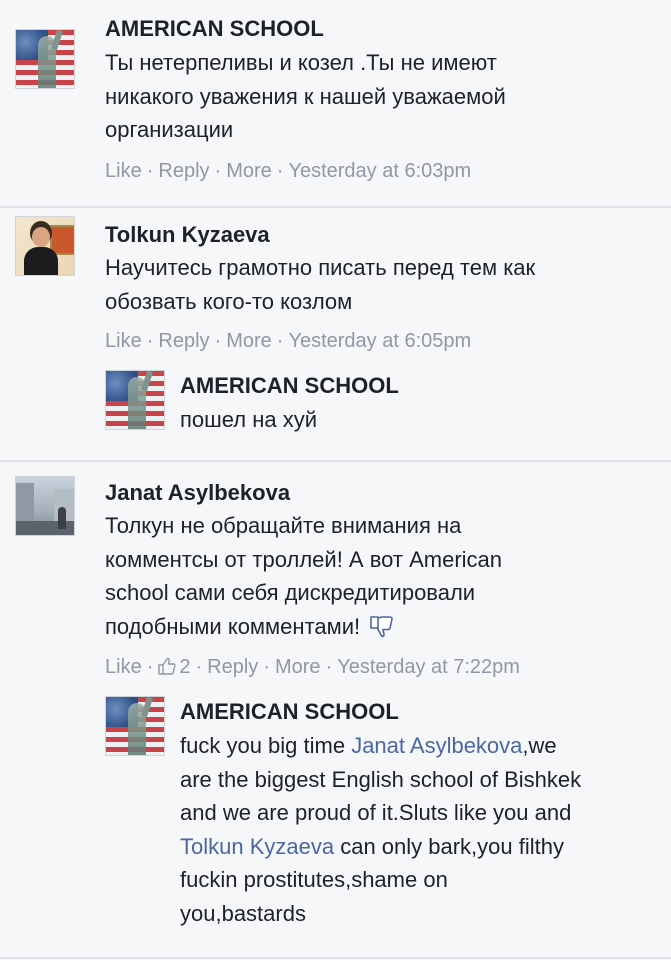  Describe the element at coordinates (169, 129) in the screenshot. I see `comment-text-line: организации` at that location.